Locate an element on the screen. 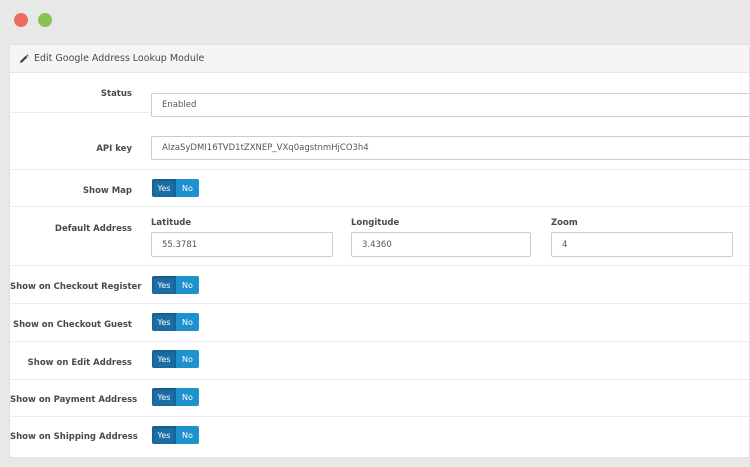 This screenshot has height=467, width=750. shipping-address-label: Show on Shipping Address is located at coordinates (74, 437).